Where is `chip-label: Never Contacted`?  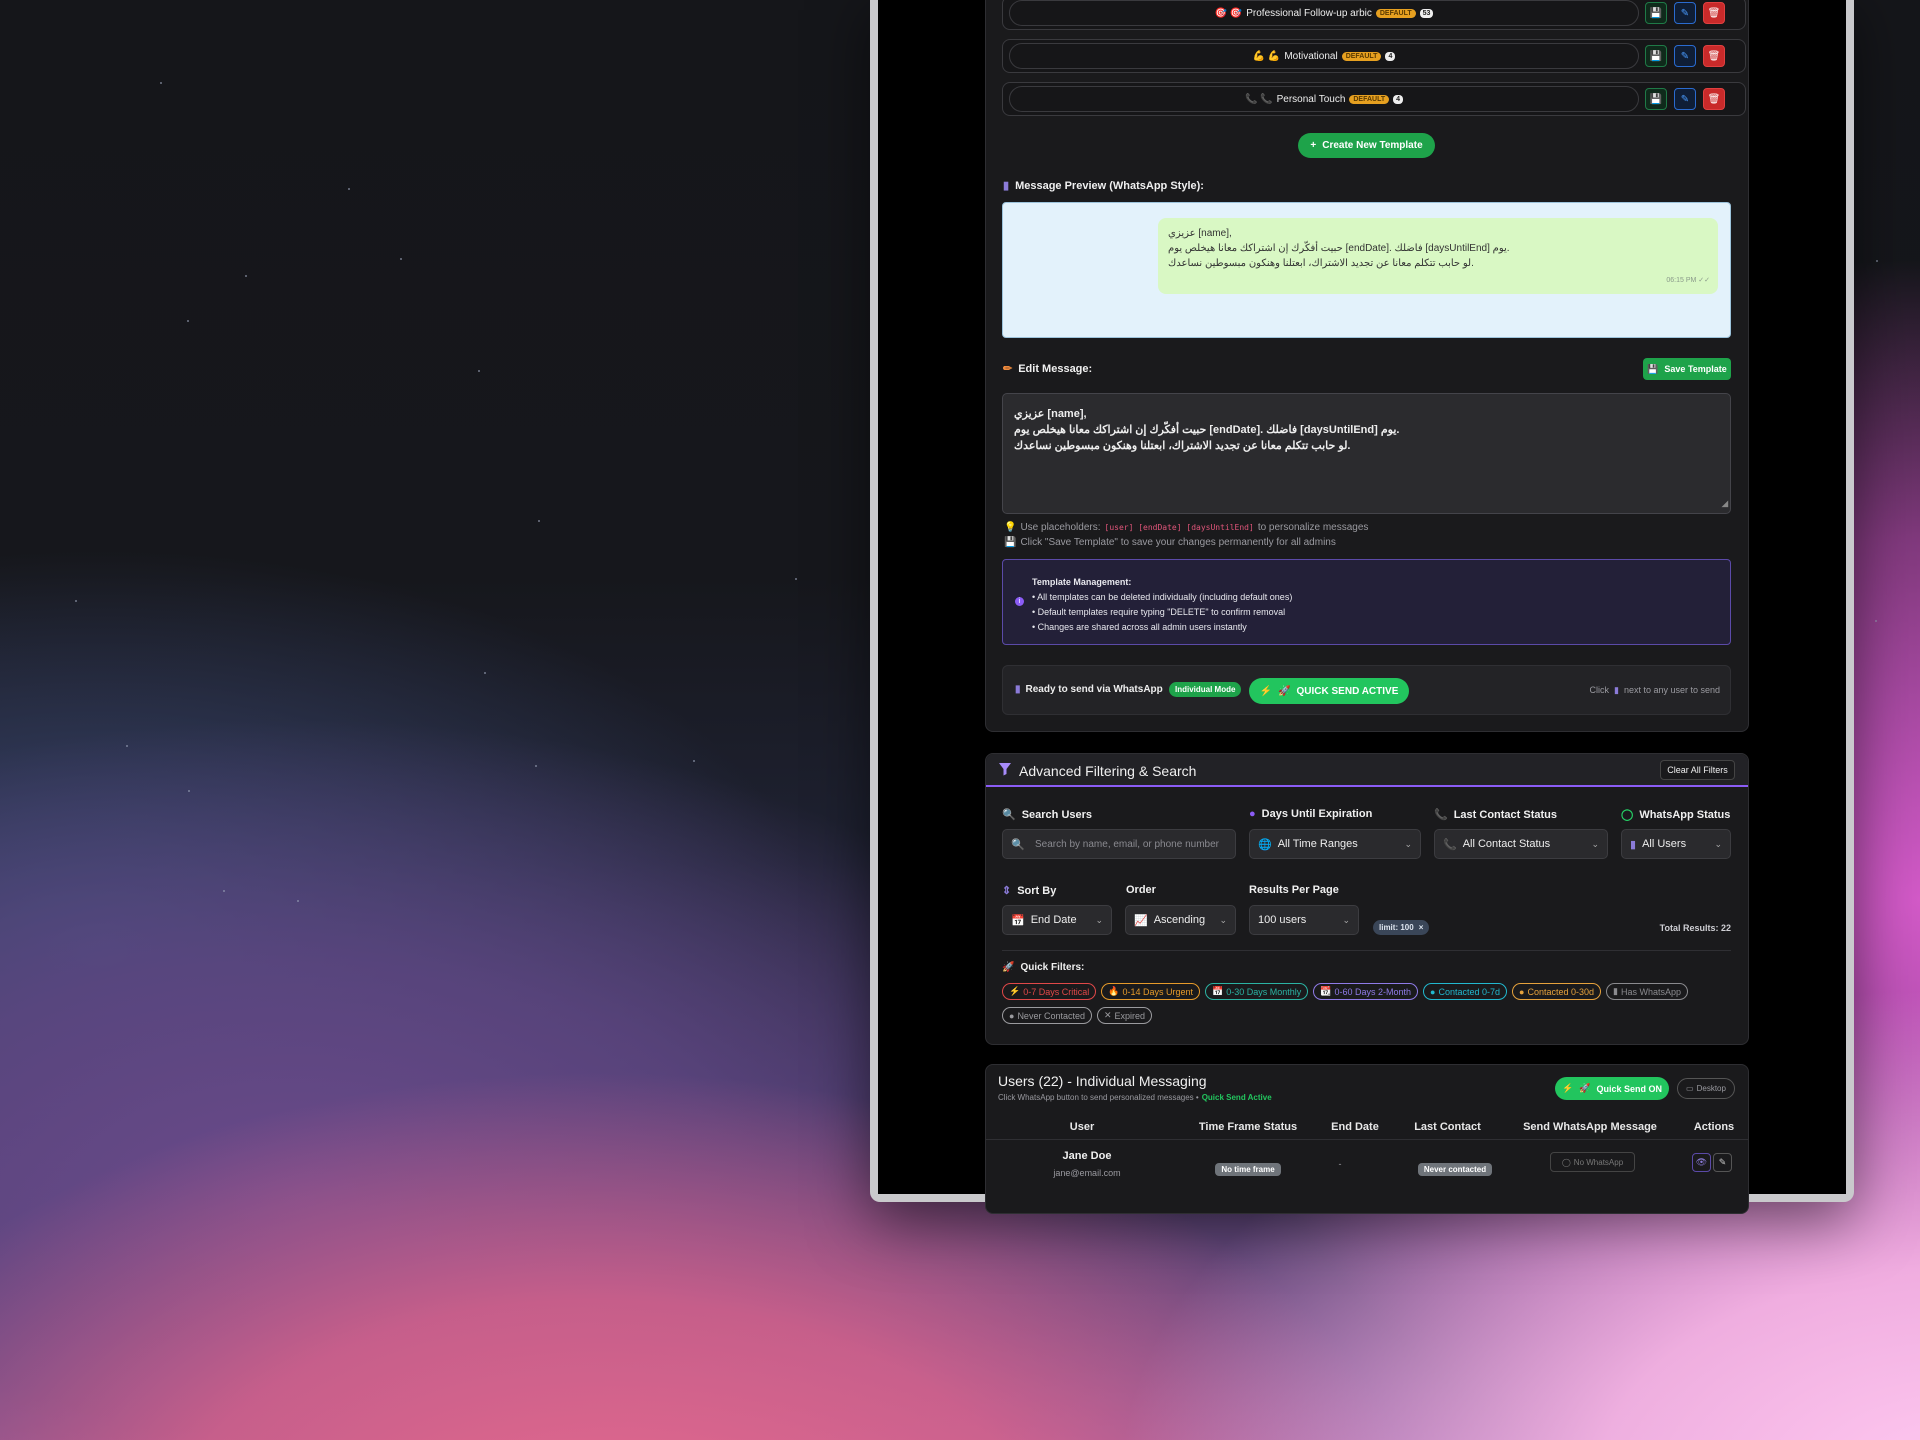 chip-label: Never Contacted is located at coordinates (1051, 1015).